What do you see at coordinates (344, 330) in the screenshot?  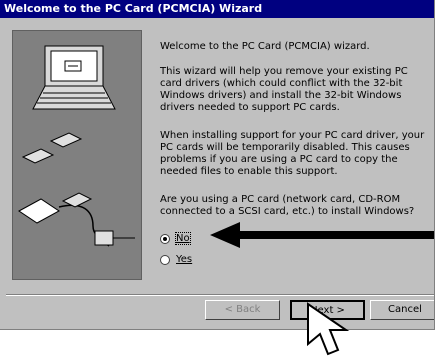 I see `mouse-pointer-icon` at bounding box center [344, 330].